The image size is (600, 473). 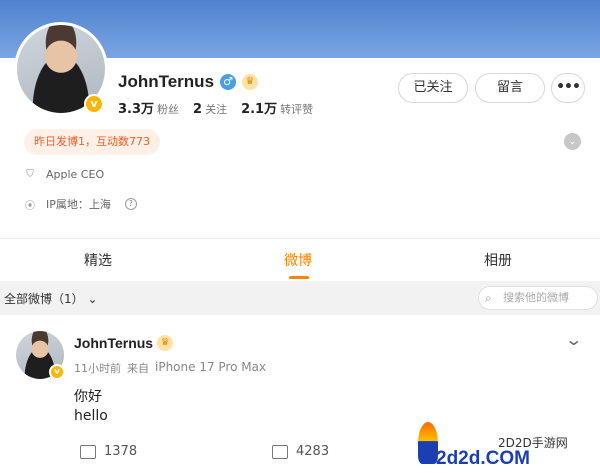 What do you see at coordinates (228, 82) in the screenshot?
I see `male-gender-icon: ♂` at bounding box center [228, 82].